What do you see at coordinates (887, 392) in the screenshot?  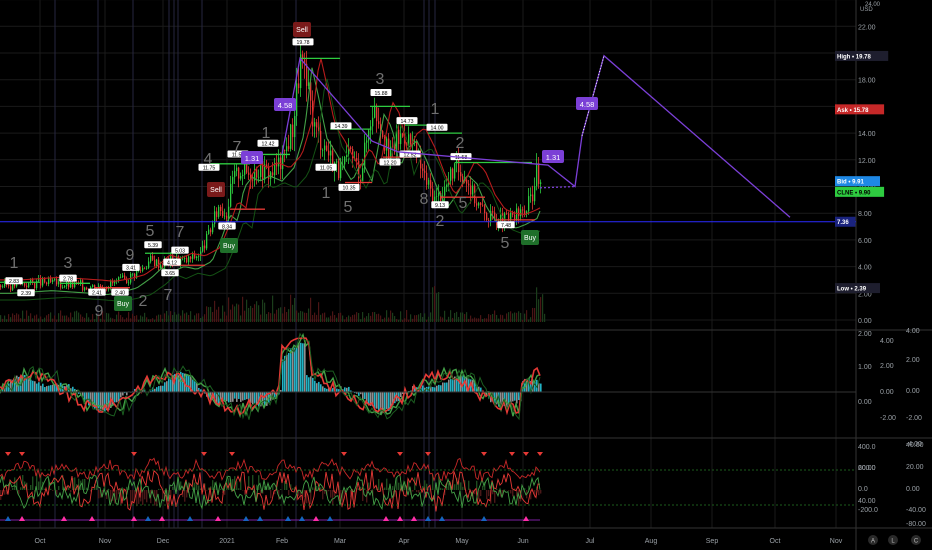 I see `axis-tick: 0.00` at bounding box center [887, 392].